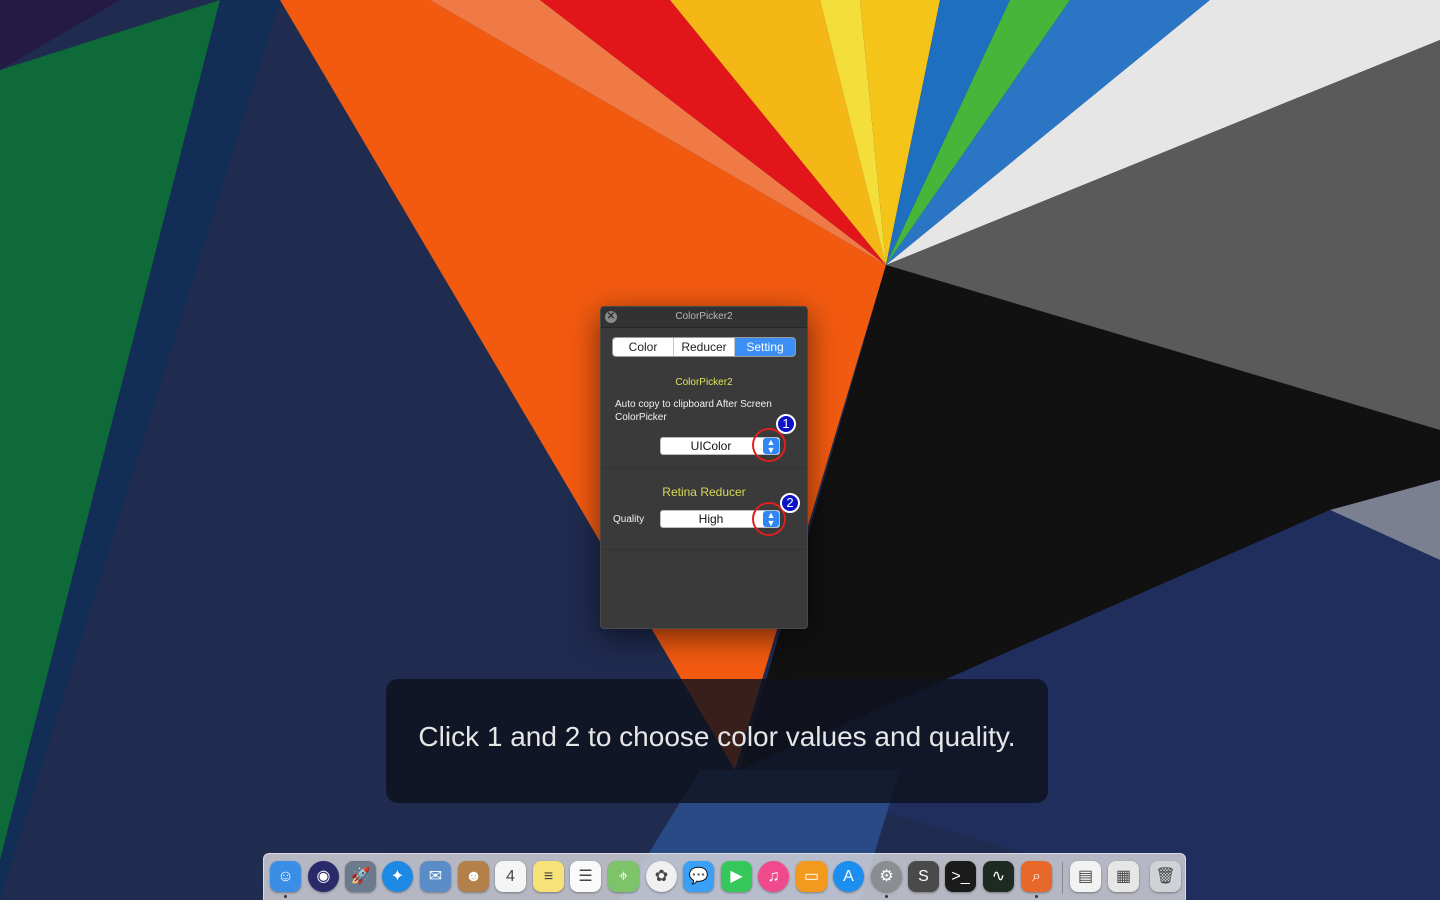 The width and height of the screenshot is (1440, 900). I want to click on launchpad-icon: 🚀, so click(360, 876).